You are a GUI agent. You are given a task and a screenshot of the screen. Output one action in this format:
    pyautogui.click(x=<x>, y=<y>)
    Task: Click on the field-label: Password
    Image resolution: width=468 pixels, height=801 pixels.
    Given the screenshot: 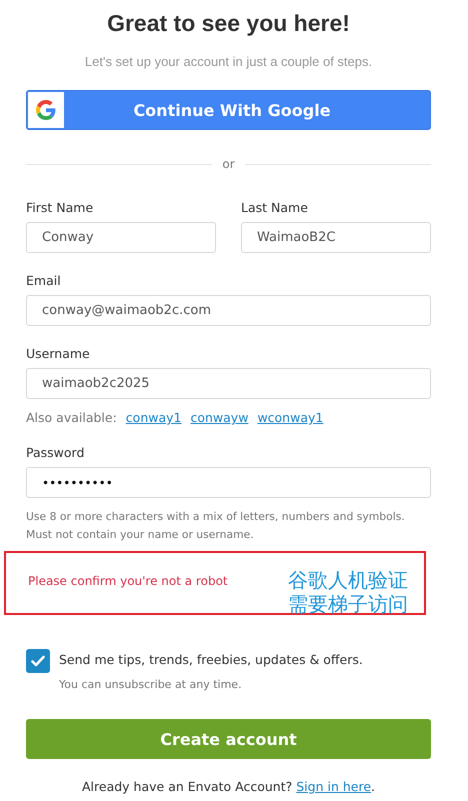 What is the action you would take?
    pyautogui.click(x=56, y=452)
    